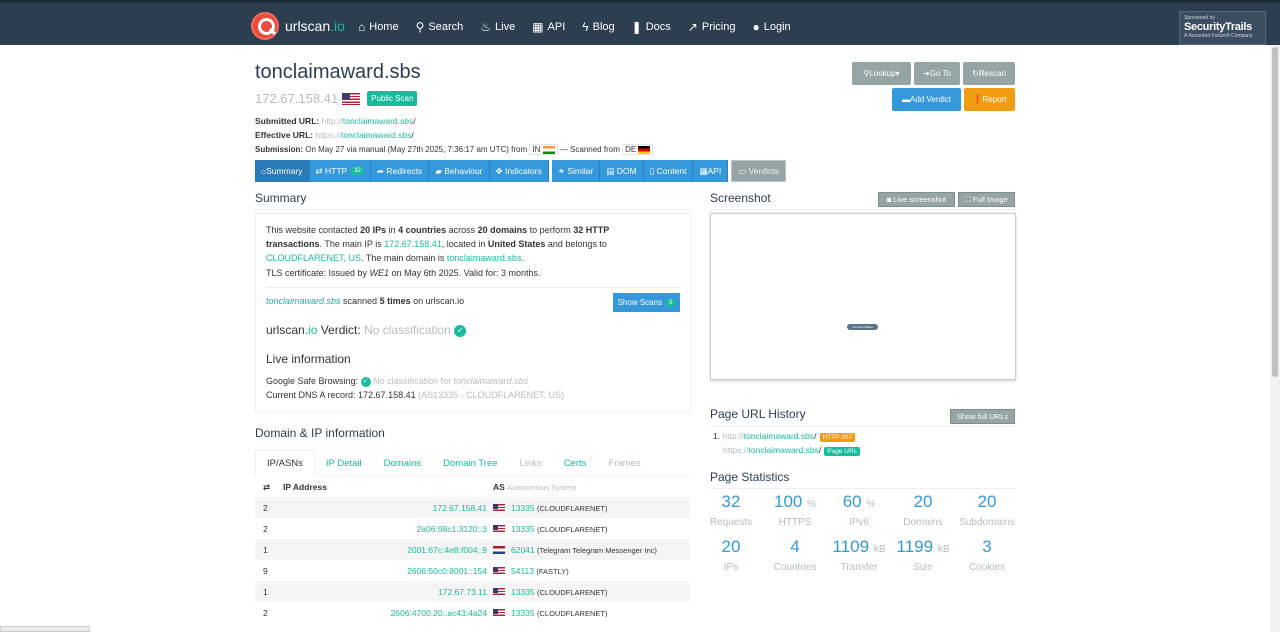  What do you see at coordinates (977, 99) in the screenshot?
I see `exclamation-icon: ❗` at bounding box center [977, 99].